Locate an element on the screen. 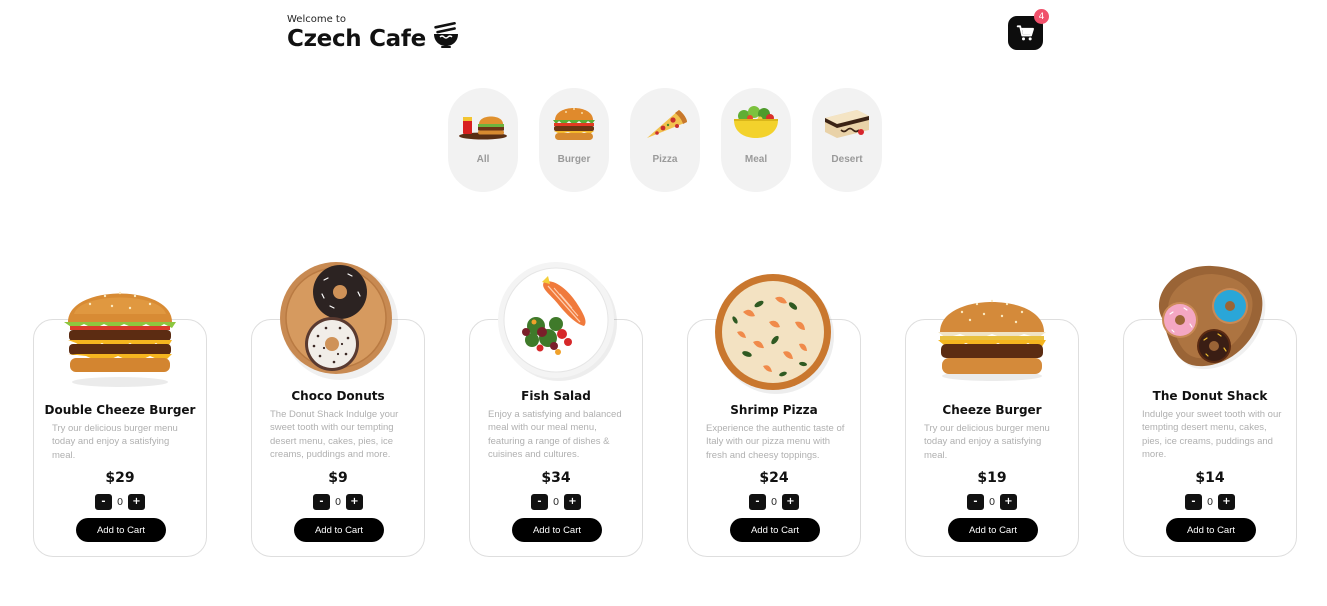 The image size is (1327, 606). product-title: Fish Salad is located at coordinates (556, 396).